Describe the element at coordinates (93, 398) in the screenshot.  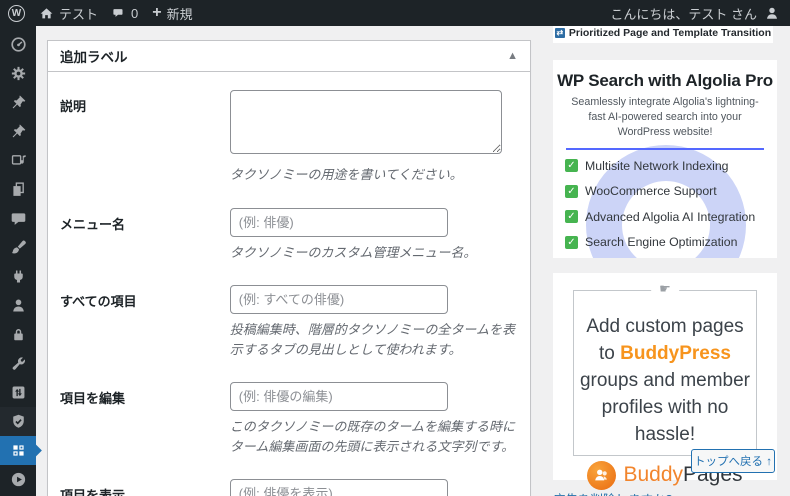
I see `field-label: 項目を編集` at that location.